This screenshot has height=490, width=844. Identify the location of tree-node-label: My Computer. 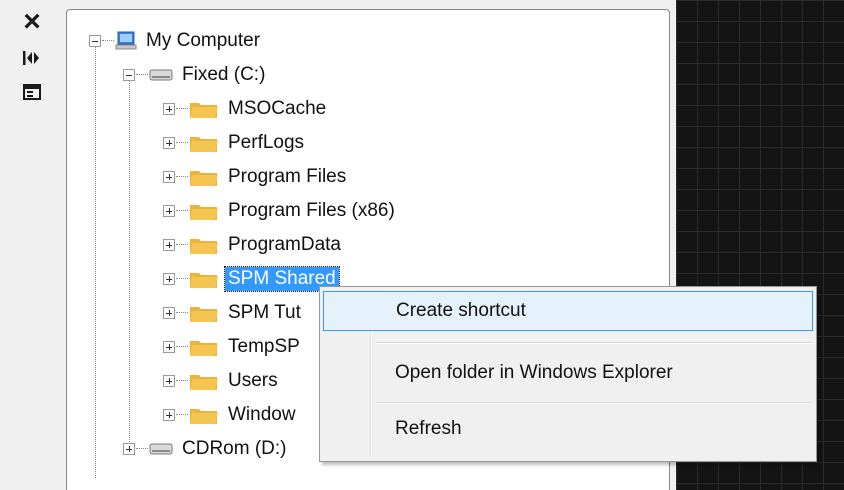
(203, 40).